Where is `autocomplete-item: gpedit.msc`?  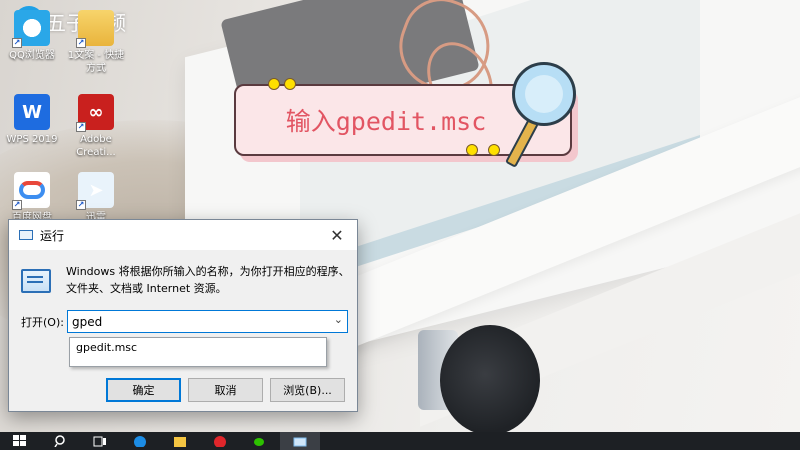
autocomplete-item: gpedit.msc is located at coordinates (198, 347).